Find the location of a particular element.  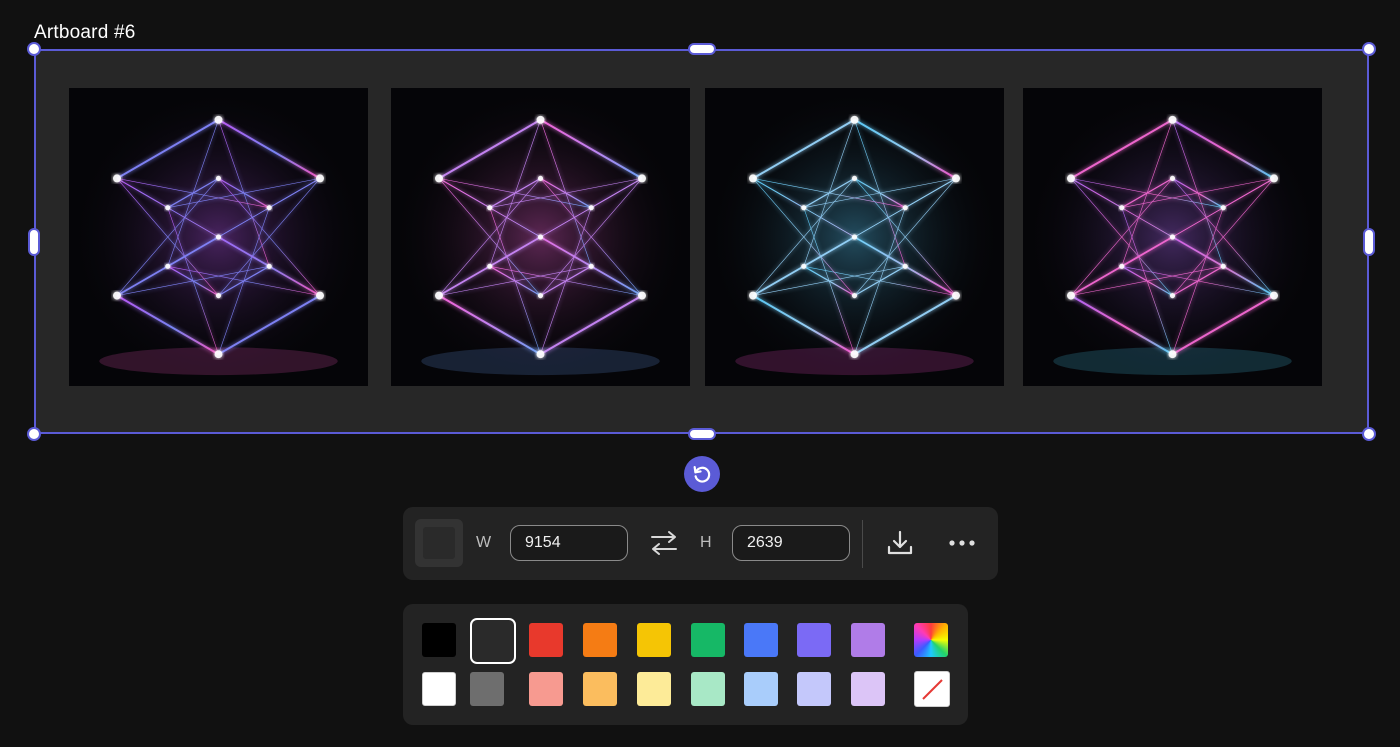

artboard-toolbar: W H is located at coordinates (700, 543).